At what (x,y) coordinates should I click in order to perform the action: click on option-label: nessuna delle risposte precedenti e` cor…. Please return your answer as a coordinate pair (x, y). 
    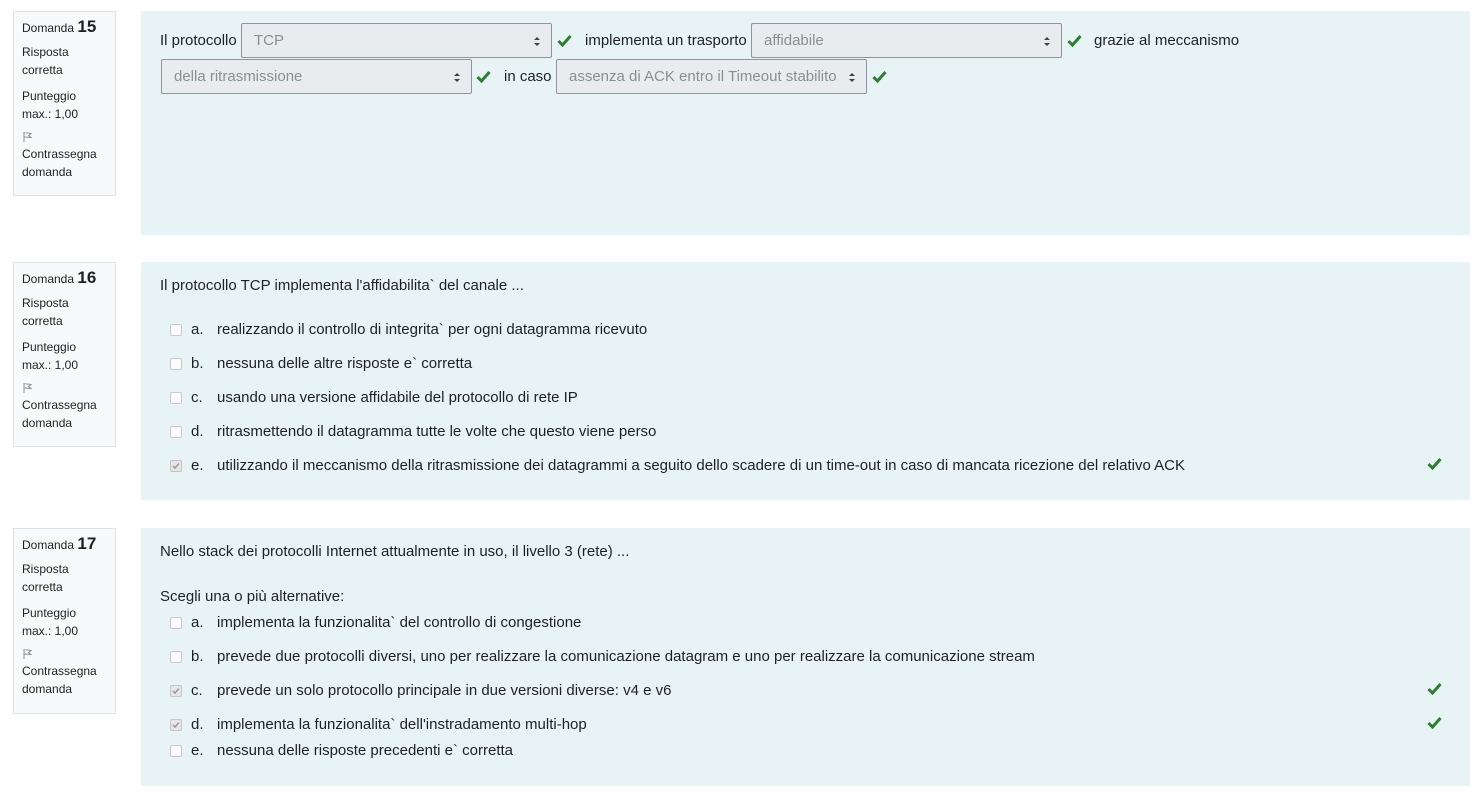
    Looking at the image, I should click on (365, 750).